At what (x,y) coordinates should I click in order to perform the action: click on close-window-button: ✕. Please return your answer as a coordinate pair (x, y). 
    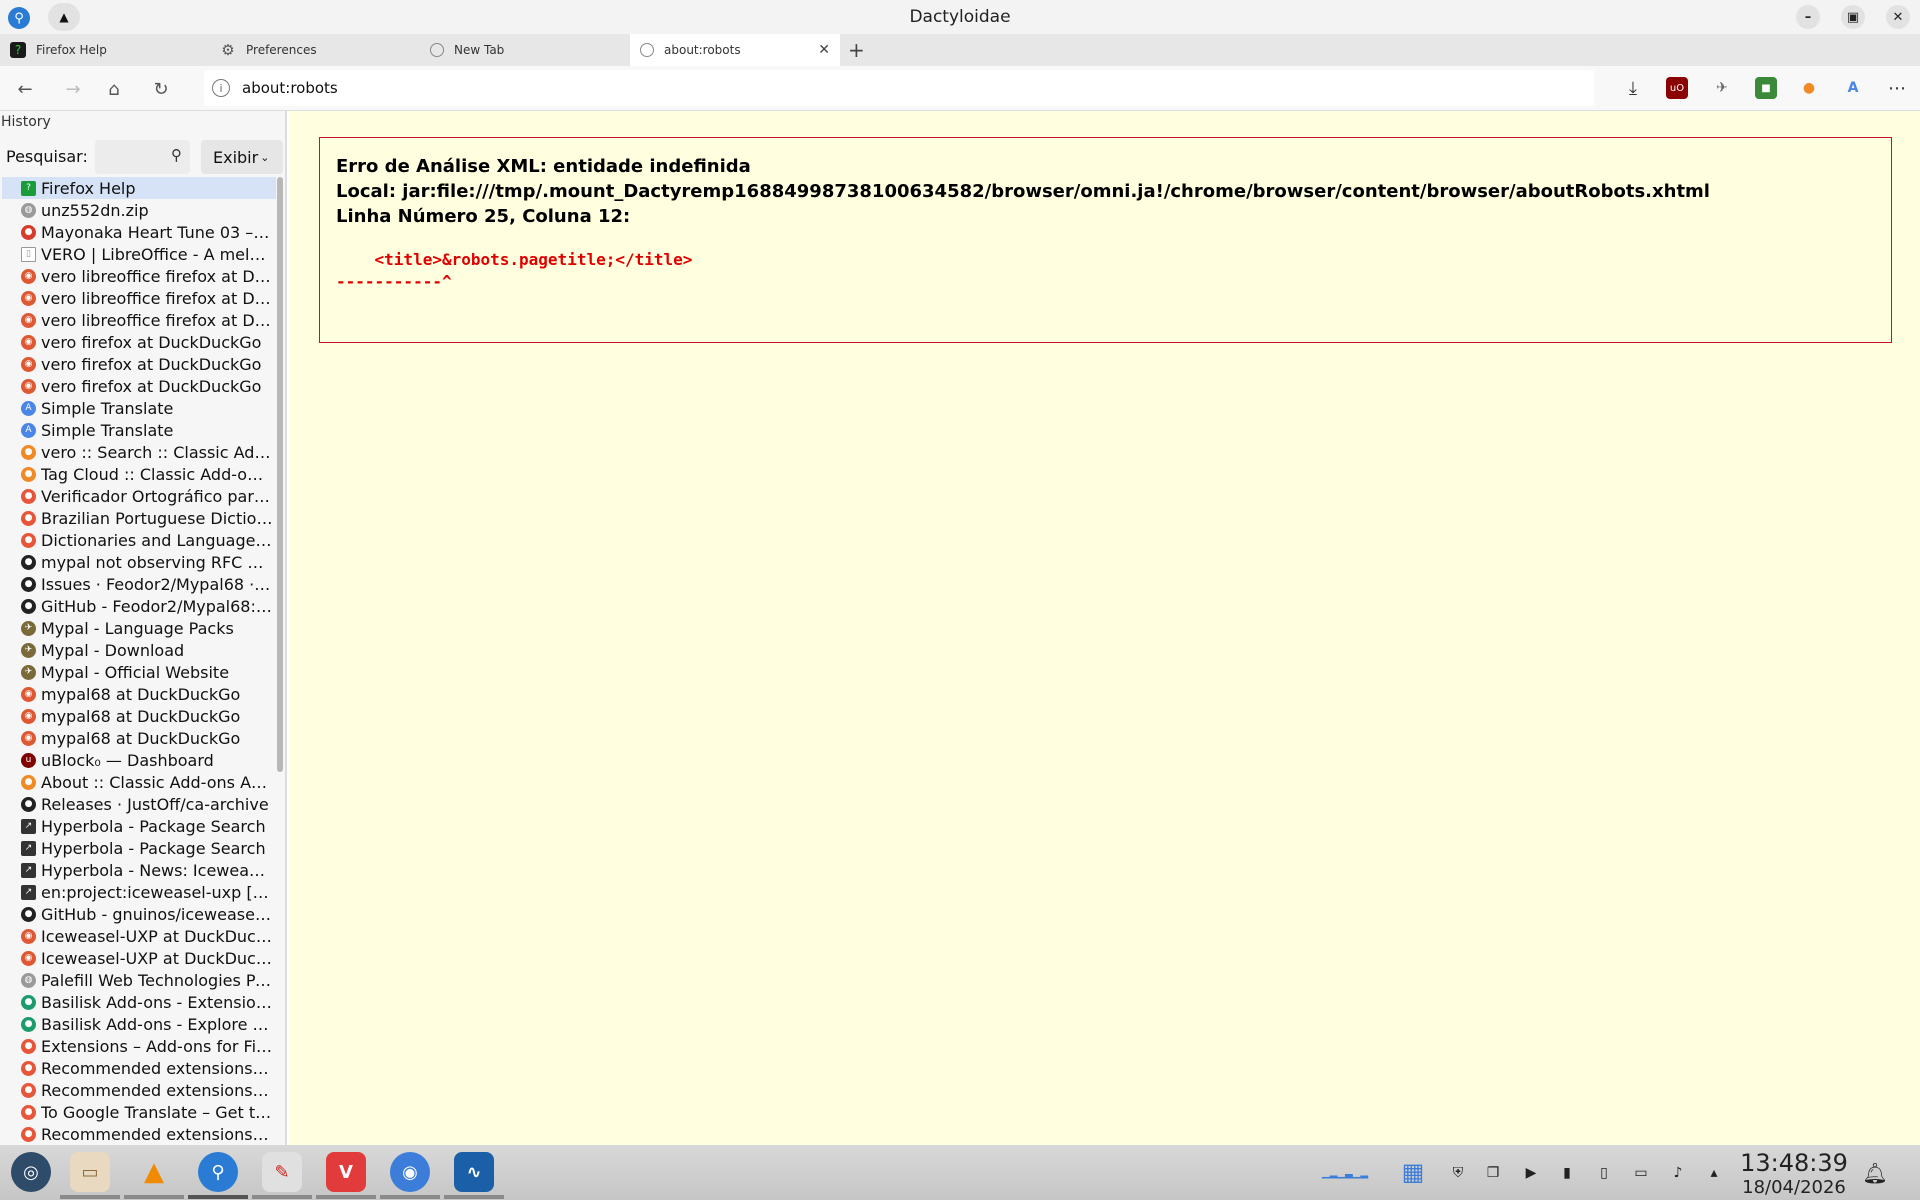
    Looking at the image, I should click on (1898, 17).